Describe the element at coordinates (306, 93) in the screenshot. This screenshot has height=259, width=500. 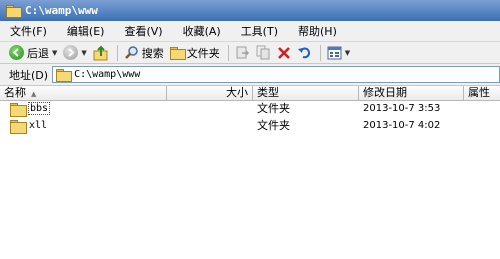
I see `column-type: 类型` at that location.